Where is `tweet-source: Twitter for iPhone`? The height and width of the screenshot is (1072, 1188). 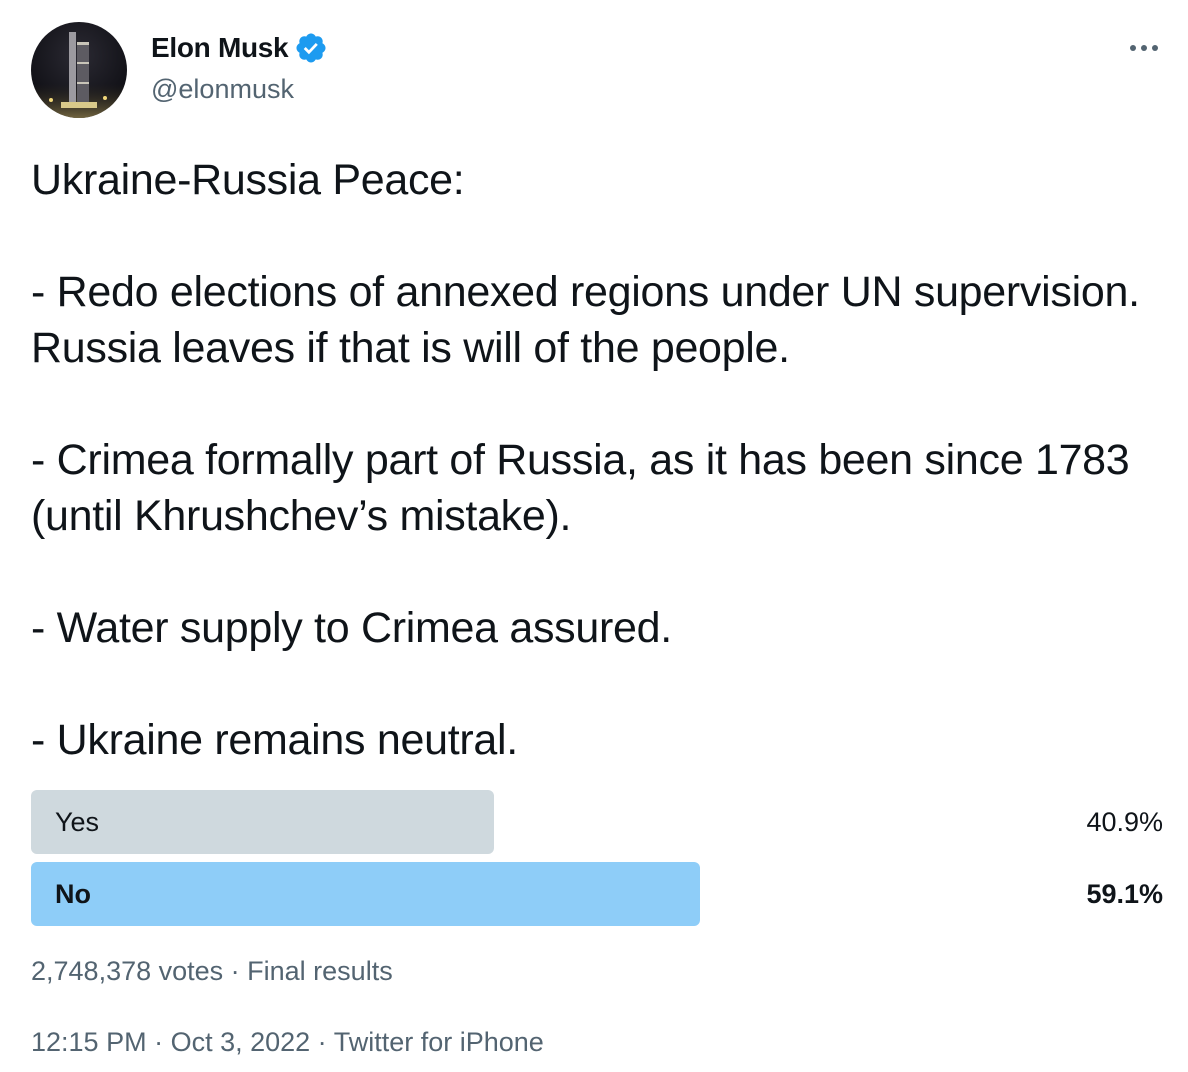 tweet-source: Twitter for iPhone is located at coordinates (439, 1042).